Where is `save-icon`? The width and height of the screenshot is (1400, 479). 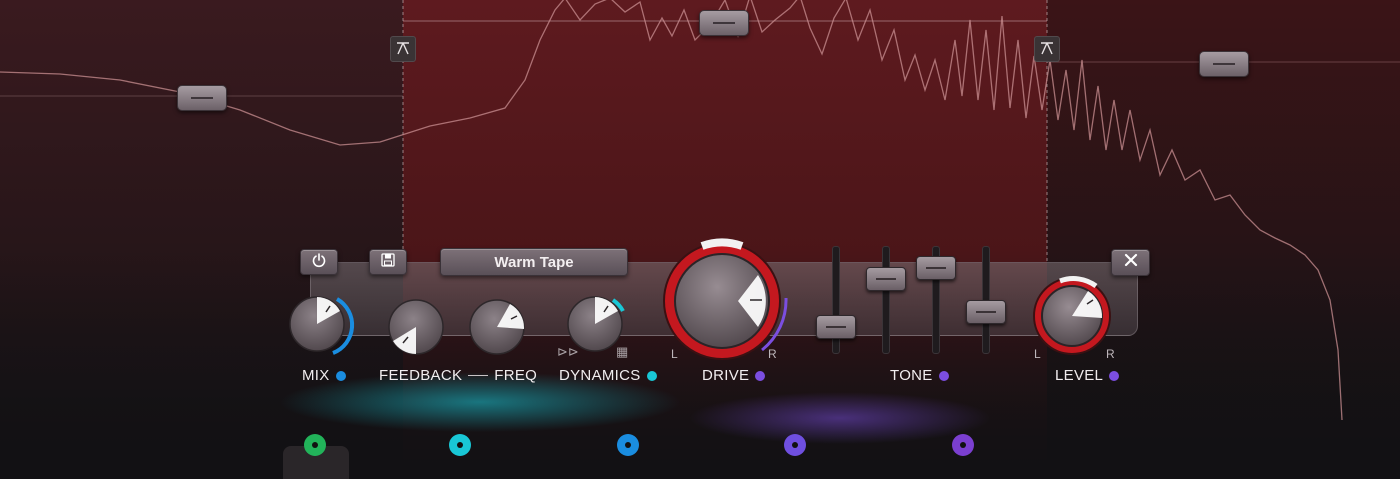 save-icon is located at coordinates (388, 262).